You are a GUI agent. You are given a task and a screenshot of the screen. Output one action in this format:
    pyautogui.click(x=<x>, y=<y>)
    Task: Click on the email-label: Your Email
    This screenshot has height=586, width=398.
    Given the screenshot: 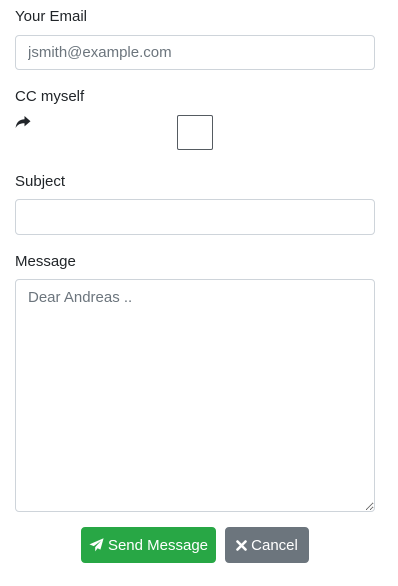 What is the action you would take?
    pyautogui.click(x=51, y=16)
    